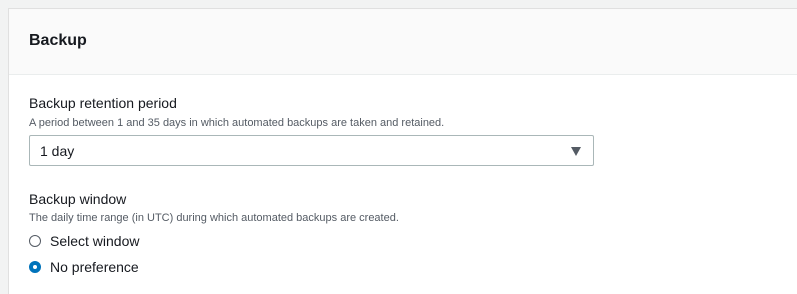 The image size is (797, 294). Describe the element at coordinates (311, 150) in the screenshot. I see `retention-period-select: 1 day` at that location.